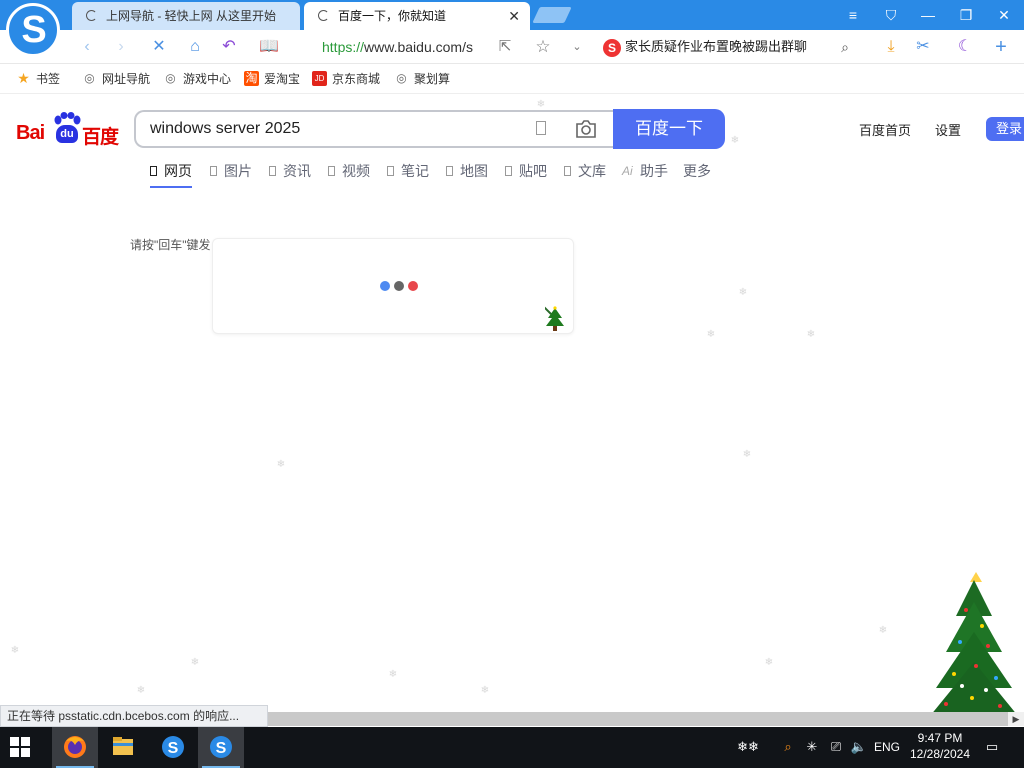 This screenshot has height=768, width=1024. I want to click on baidu-home-link: 百度首页, so click(885, 129).